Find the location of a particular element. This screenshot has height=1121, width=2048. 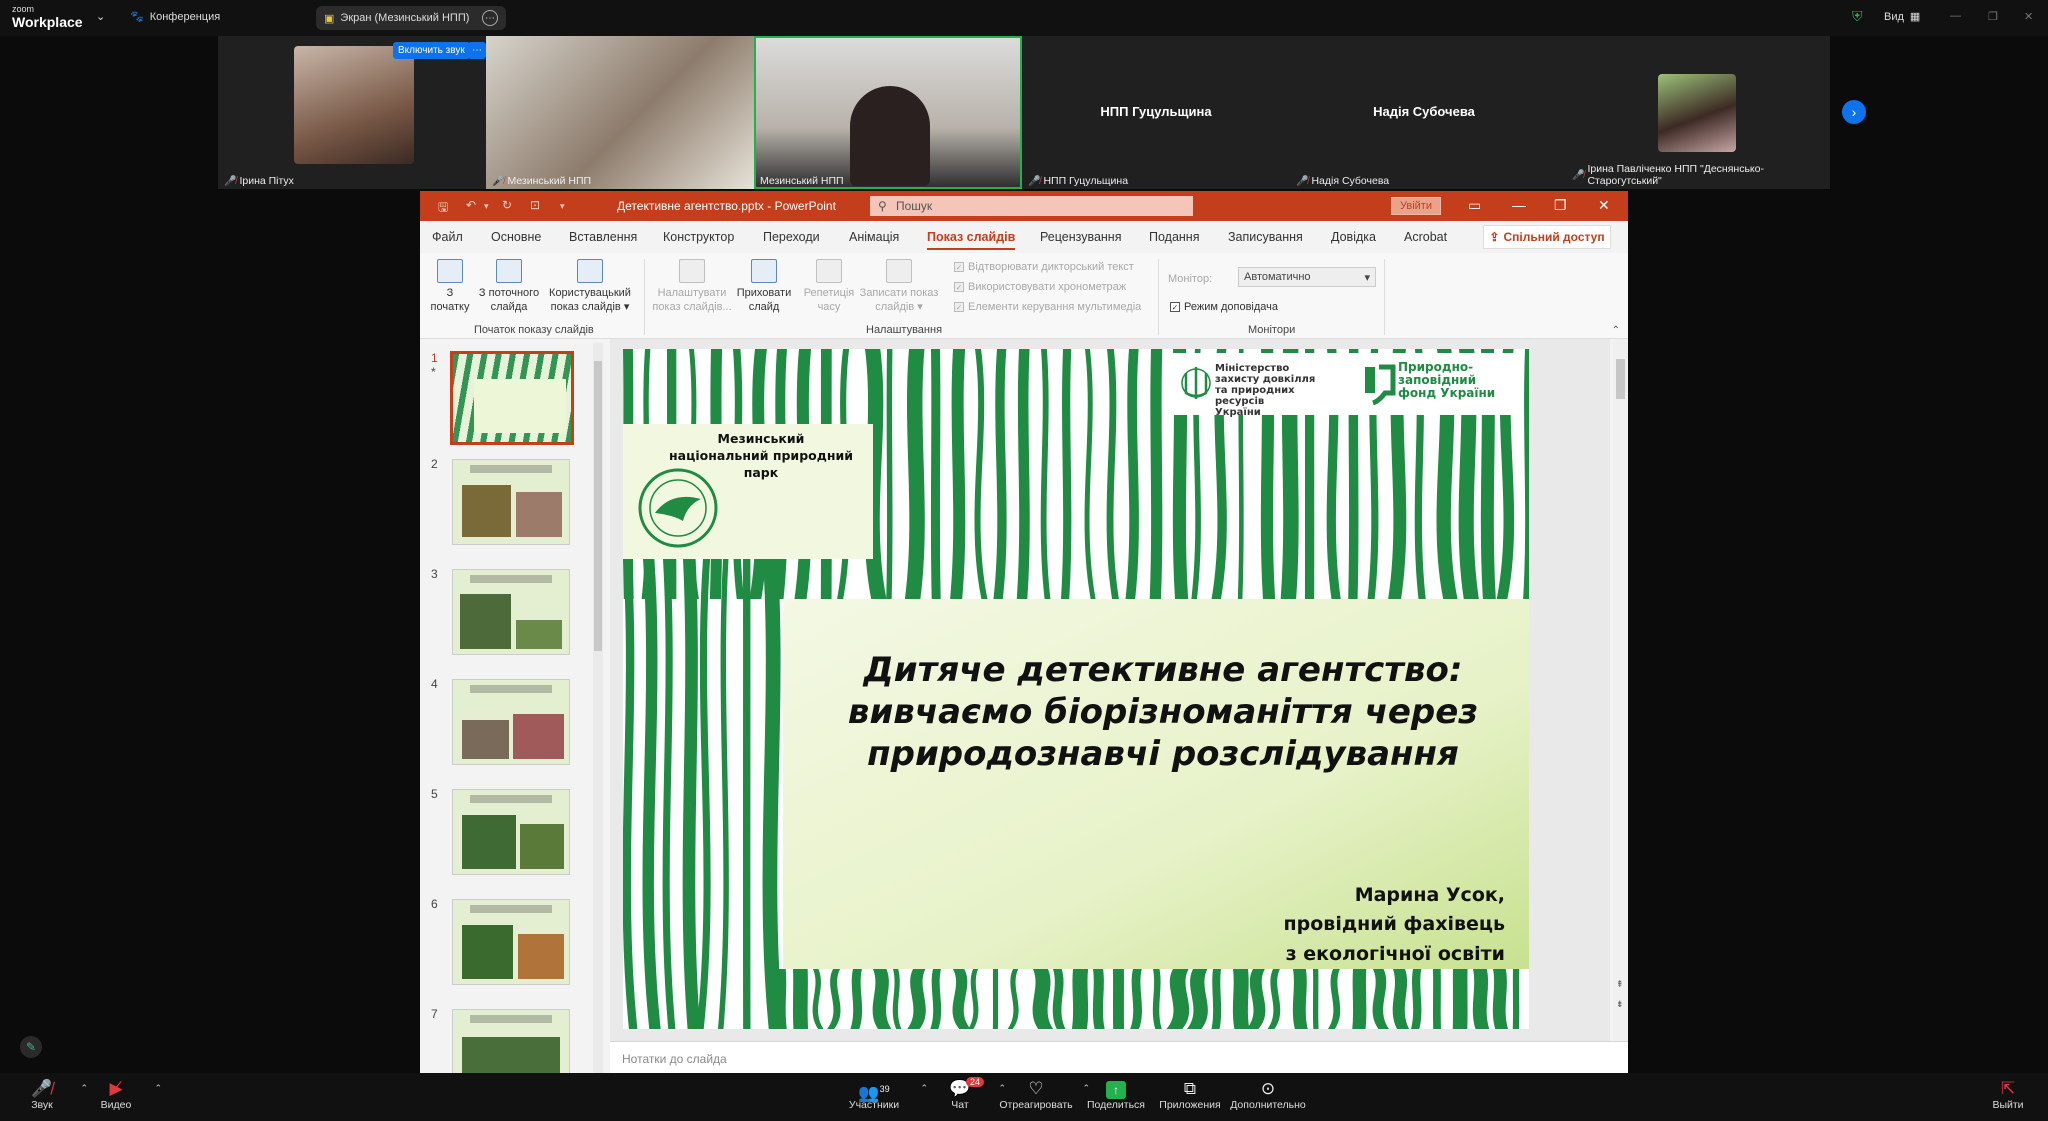

annotate-pen-icon: ✎ is located at coordinates (31, 1047).